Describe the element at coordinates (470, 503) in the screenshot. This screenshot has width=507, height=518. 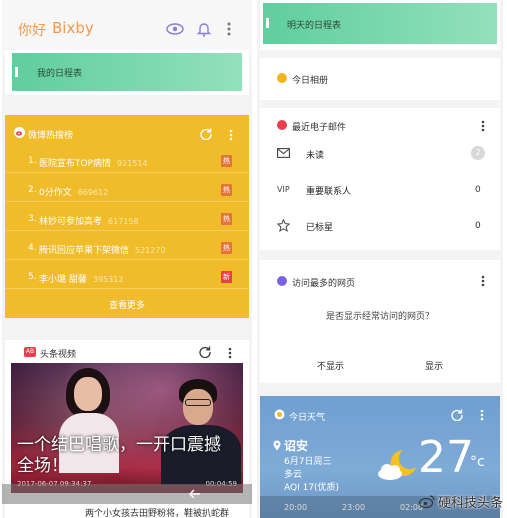
I see `watermark-text: 硬科技头条` at that location.